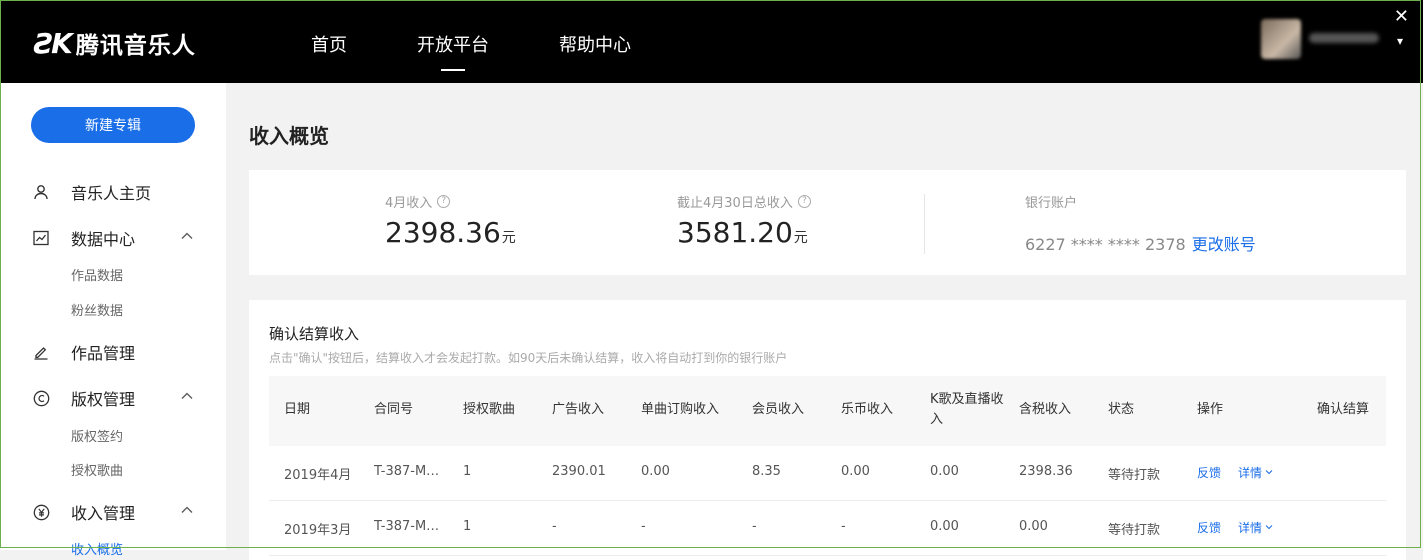  Describe the element at coordinates (967, 409) in the screenshot. I see `col-karaoke-live-income: K歌及直播收入` at that location.